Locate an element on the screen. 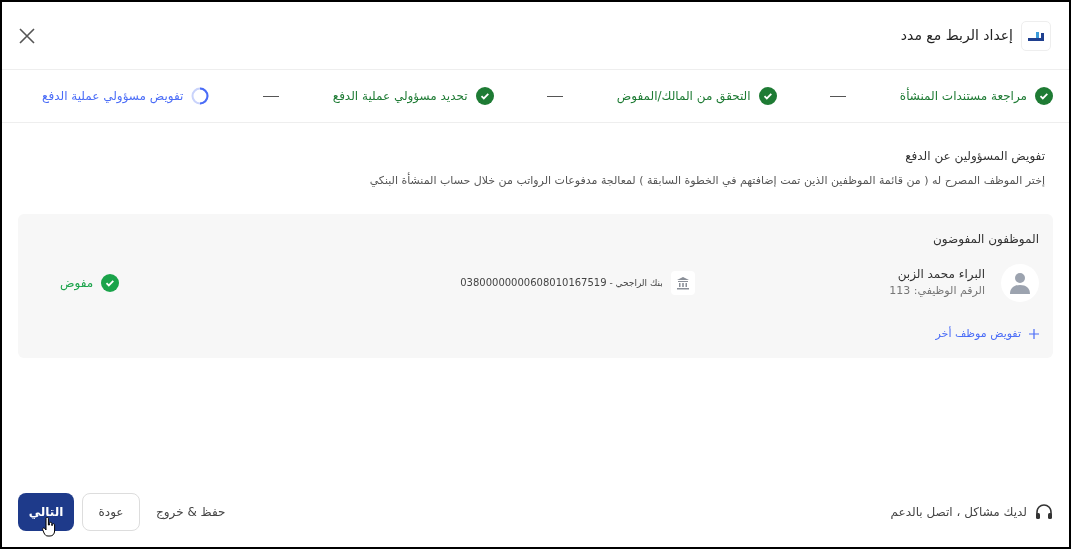 Image resolution: width=1071 pixels, height=549 pixels. step-label: مراجعة مستندات المنشأة is located at coordinates (963, 96).